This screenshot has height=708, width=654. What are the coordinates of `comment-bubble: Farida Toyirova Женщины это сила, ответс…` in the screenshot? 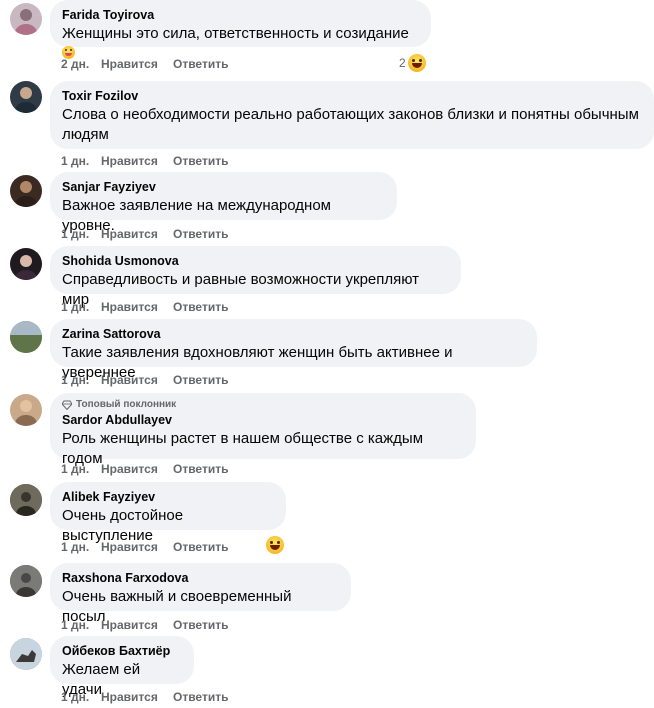 It's located at (240, 29).